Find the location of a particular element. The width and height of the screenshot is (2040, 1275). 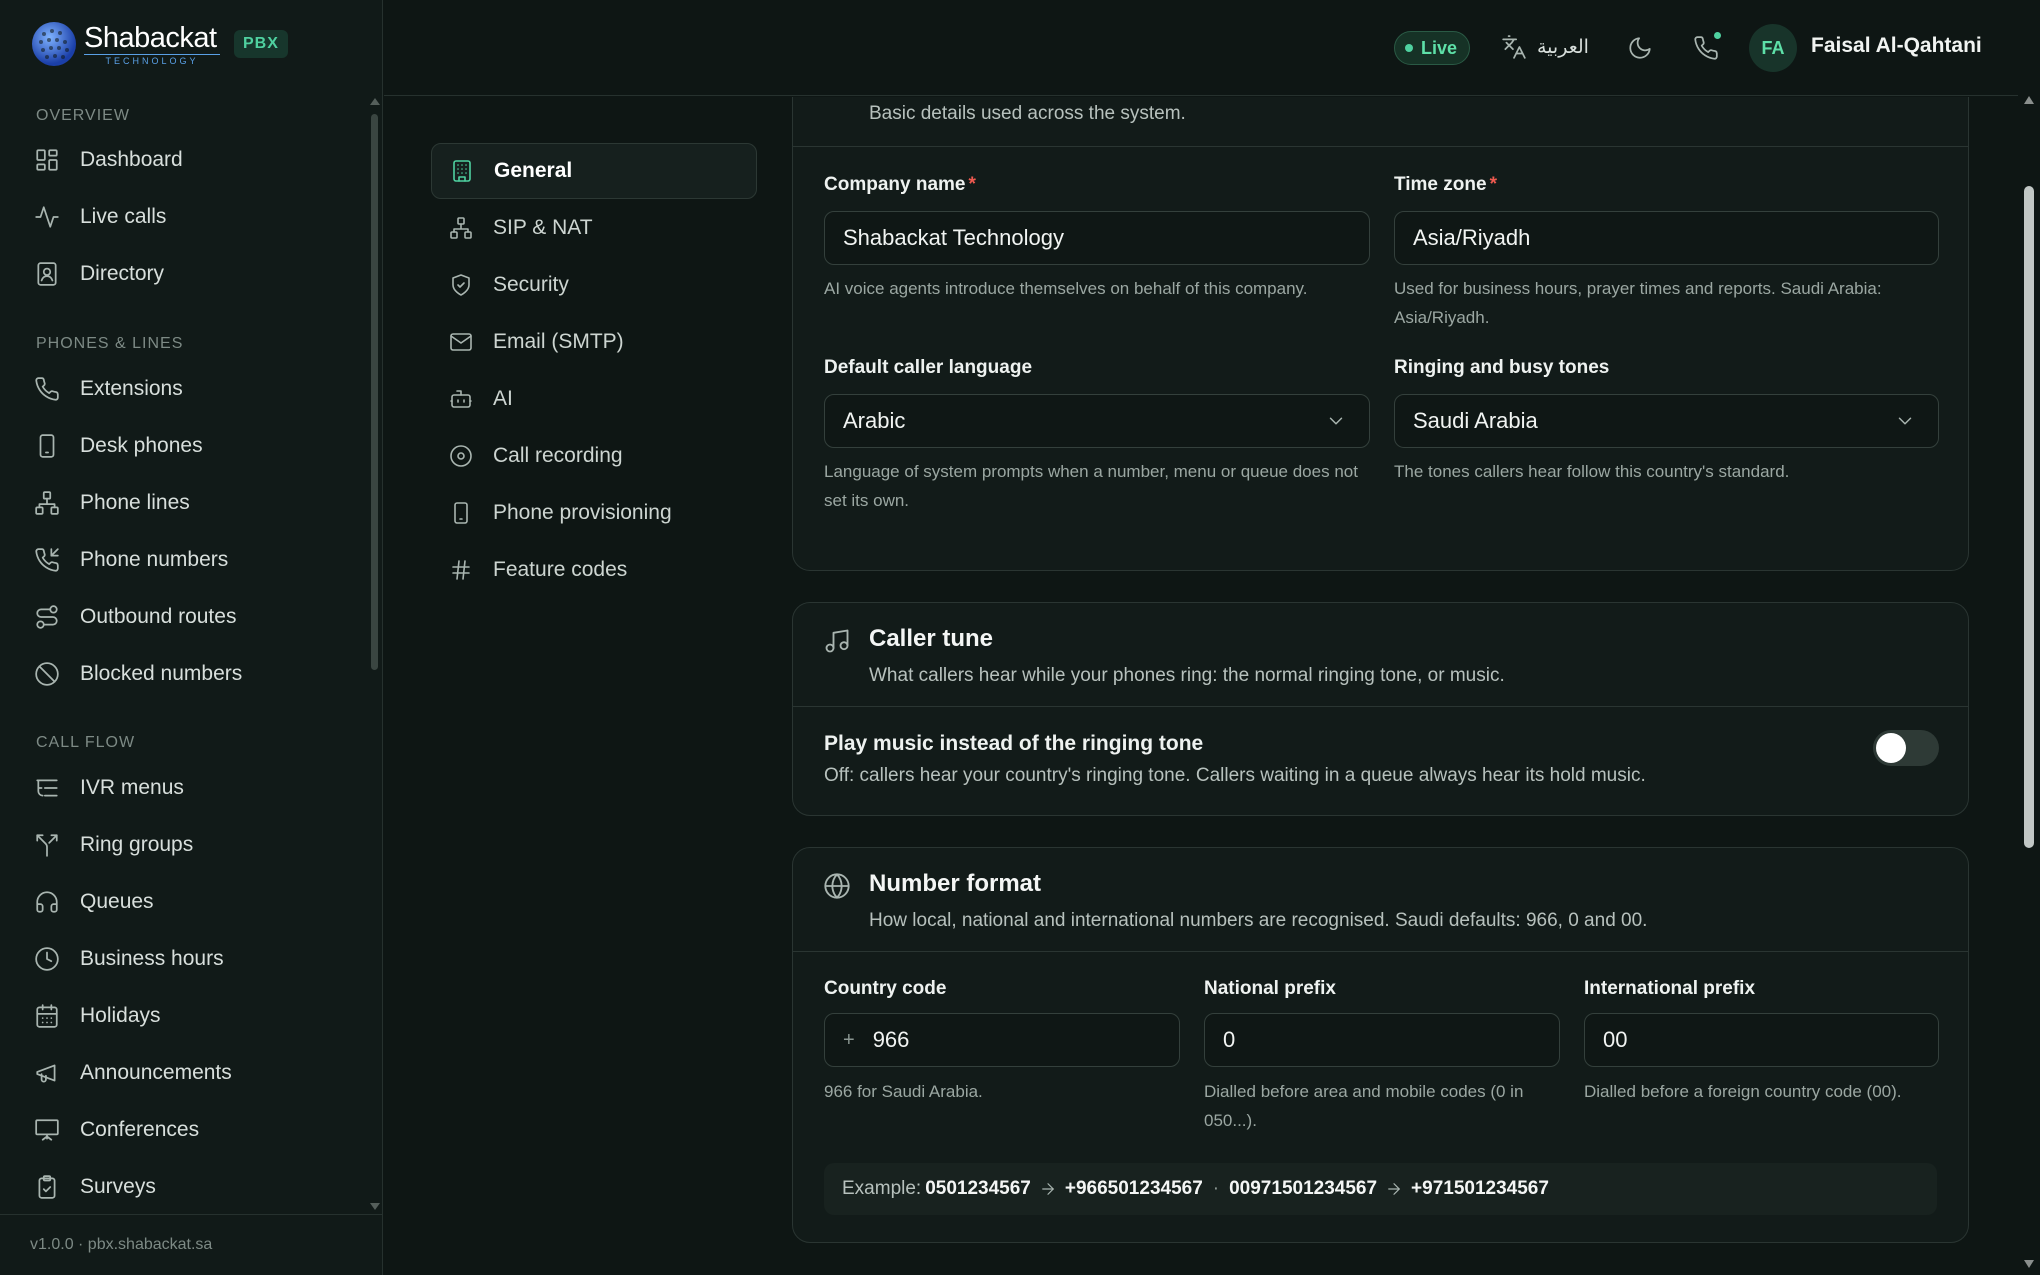

settings-tab-call-recording: Call recording is located at coordinates (594, 456).